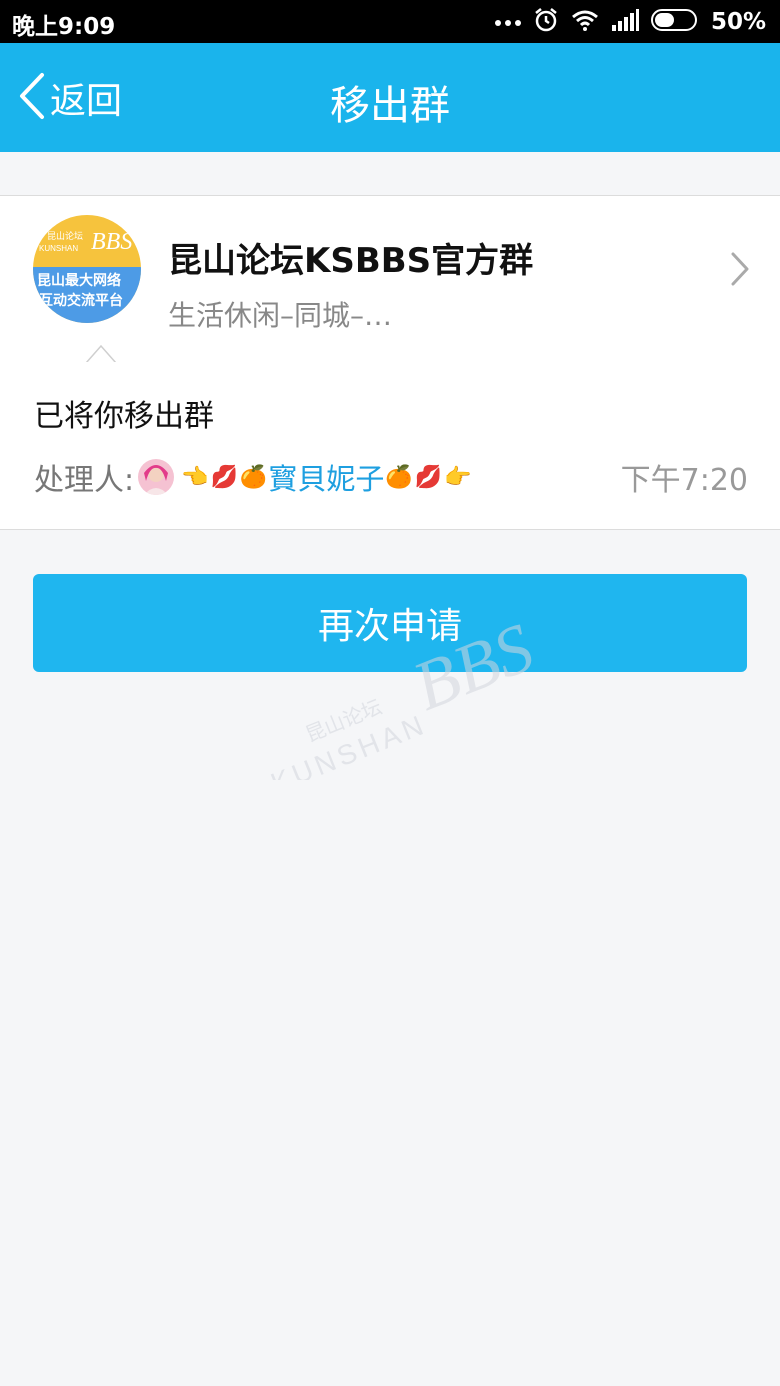 The height and width of the screenshot is (1386, 780). What do you see at coordinates (111, 242) in the screenshot?
I see `avatar-brand-big: BBS` at bounding box center [111, 242].